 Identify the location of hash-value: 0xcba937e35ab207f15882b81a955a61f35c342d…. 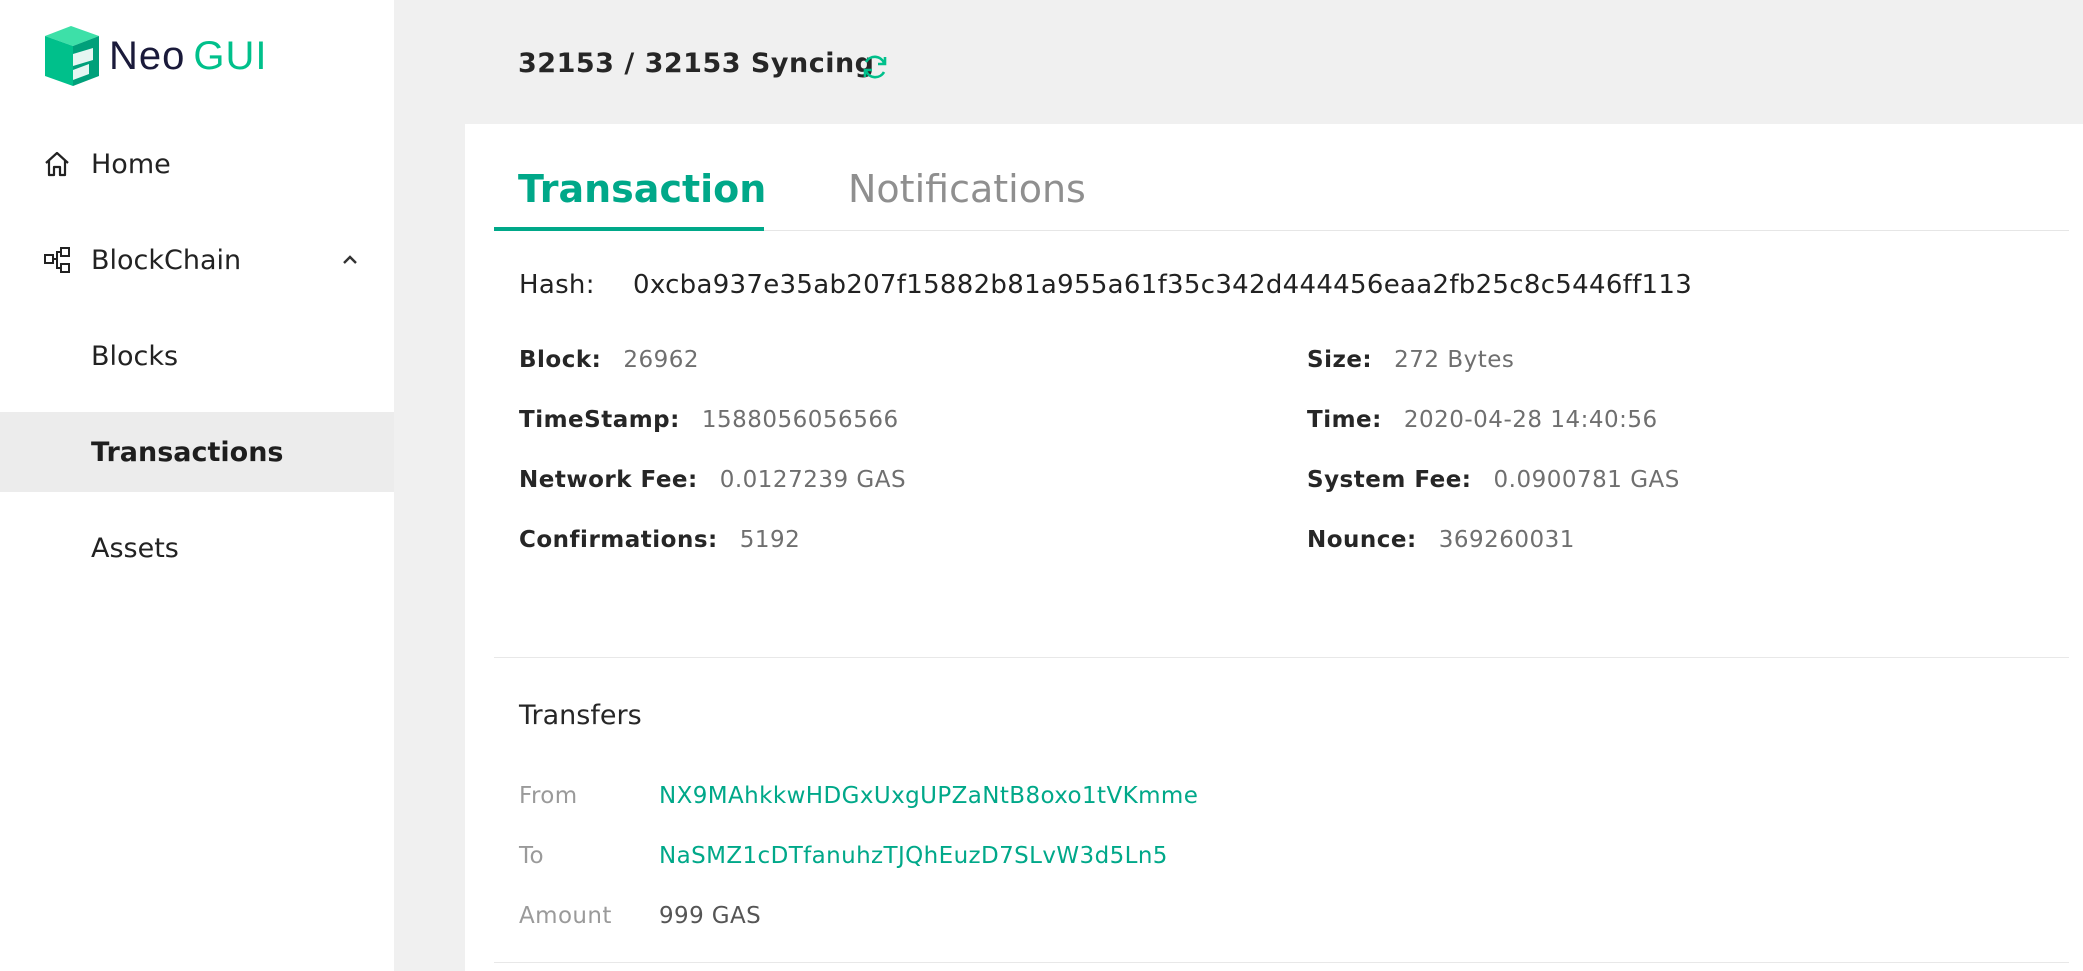
(1163, 285).